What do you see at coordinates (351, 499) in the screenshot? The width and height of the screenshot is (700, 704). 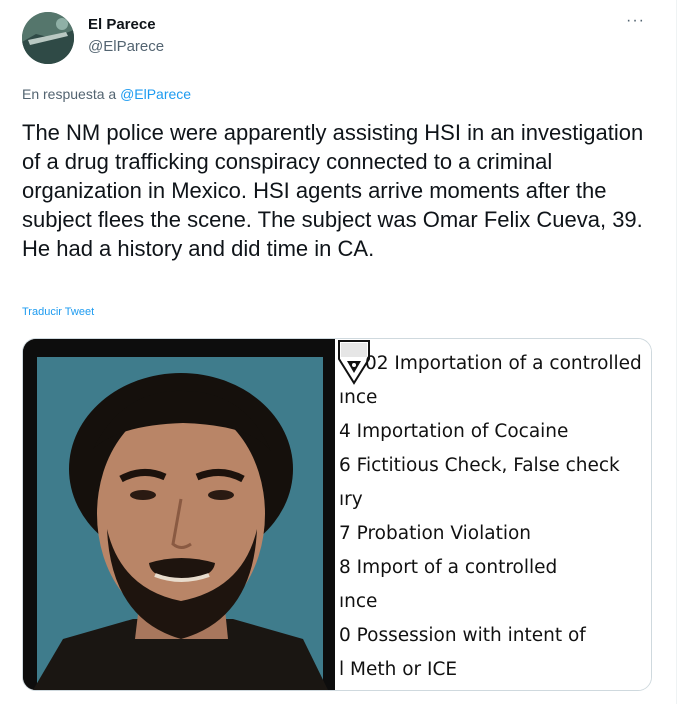 I see `charge-line: ıry` at bounding box center [351, 499].